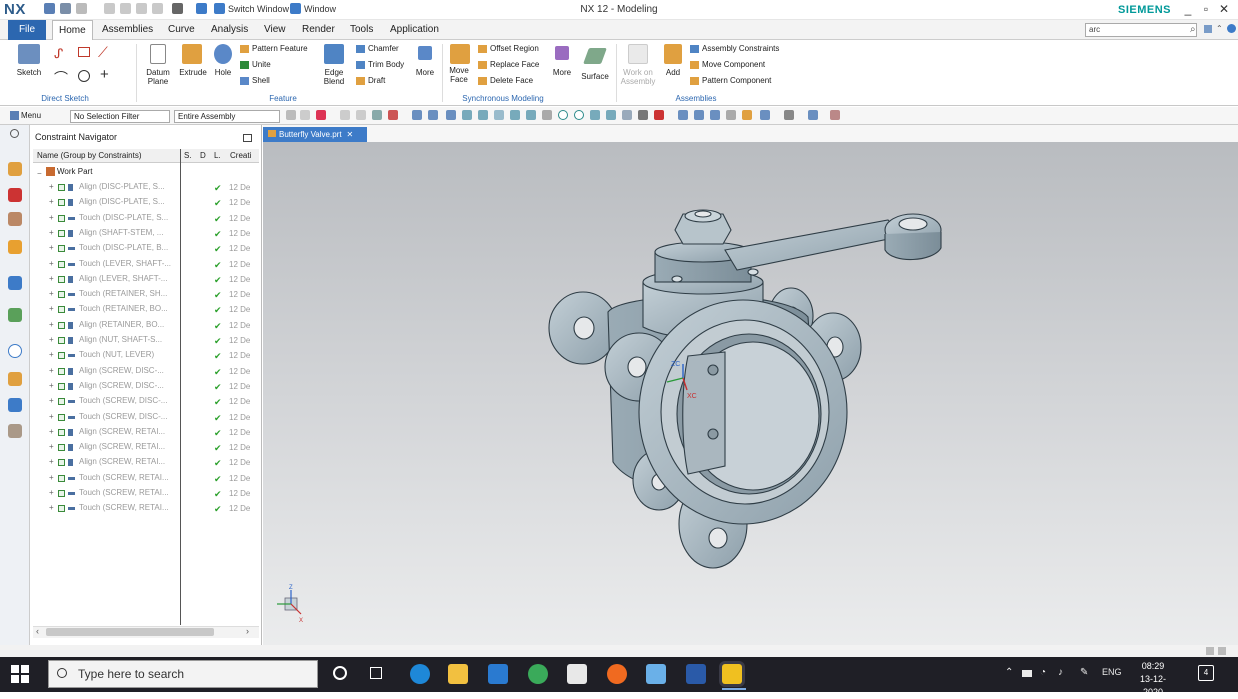 Image resolution: width=1238 pixels, height=699 pixels. What do you see at coordinates (31, 115) in the screenshot?
I see `menu-button: Menu` at bounding box center [31, 115].